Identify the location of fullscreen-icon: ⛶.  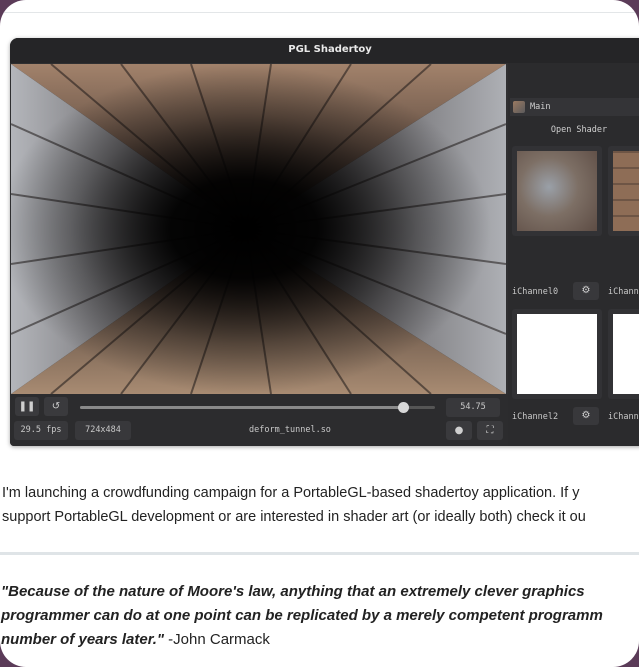
(490, 430).